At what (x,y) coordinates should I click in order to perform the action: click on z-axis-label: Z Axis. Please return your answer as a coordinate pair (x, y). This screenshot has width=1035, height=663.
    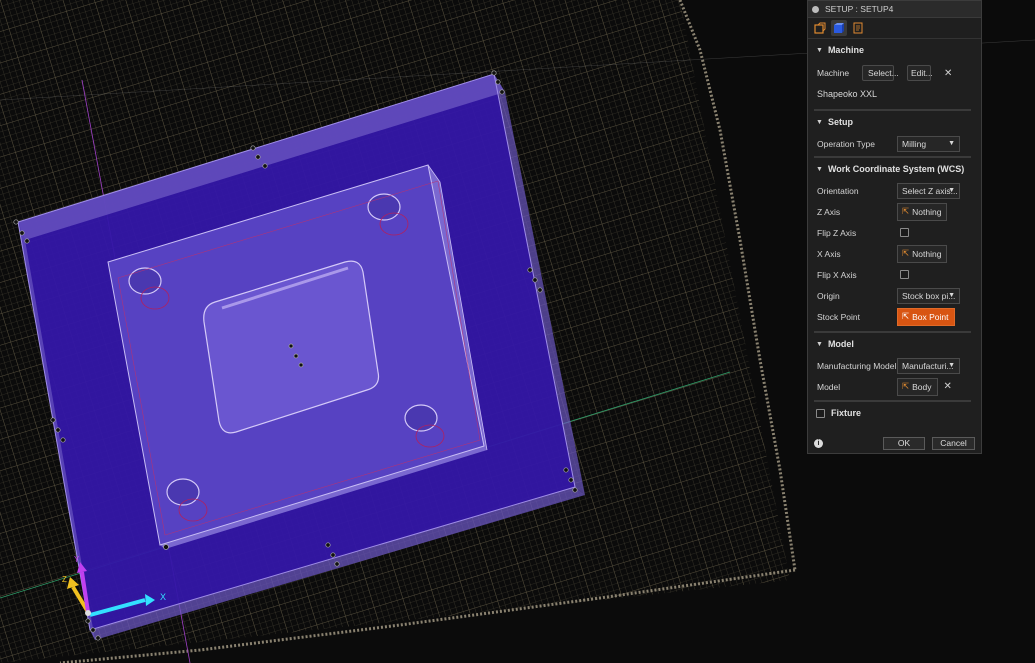
    Looking at the image, I should click on (829, 211).